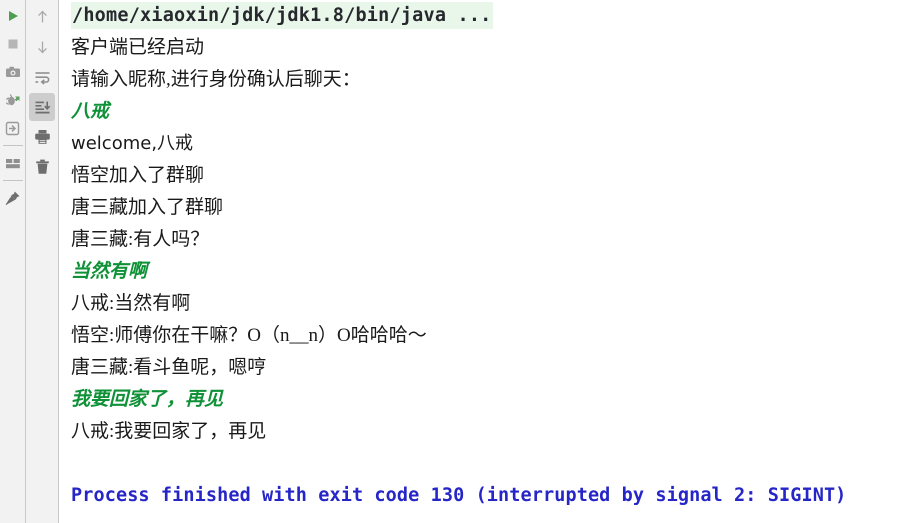 The width and height of the screenshot is (917, 523). Describe the element at coordinates (138, 47) in the screenshot. I see `console-line-output: 客户端已经启动` at that location.